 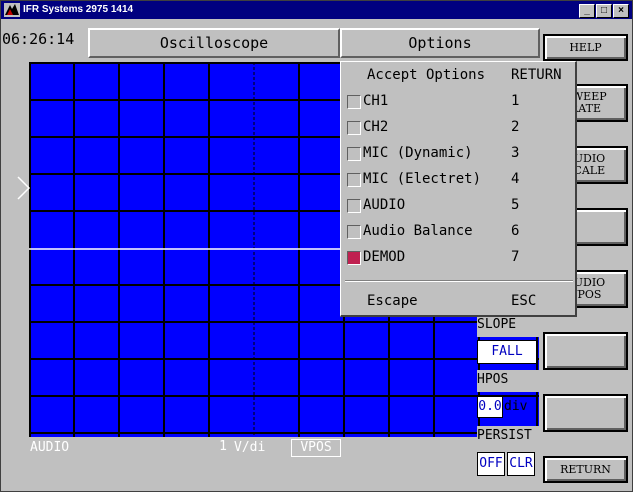 What do you see at coordinates (621, 11) in the screenshot?
I see `close-button: ×` at bounding box center [621, 11].